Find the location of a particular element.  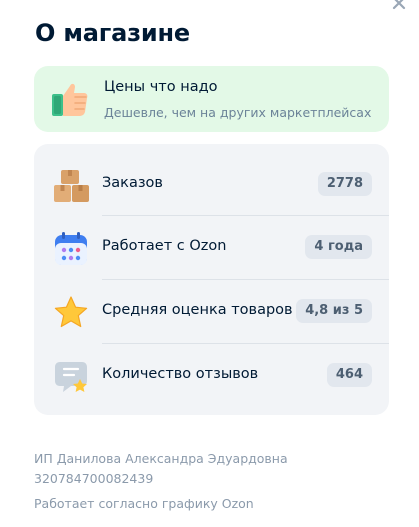

boxes-icon is located at coordinates (71, 186).